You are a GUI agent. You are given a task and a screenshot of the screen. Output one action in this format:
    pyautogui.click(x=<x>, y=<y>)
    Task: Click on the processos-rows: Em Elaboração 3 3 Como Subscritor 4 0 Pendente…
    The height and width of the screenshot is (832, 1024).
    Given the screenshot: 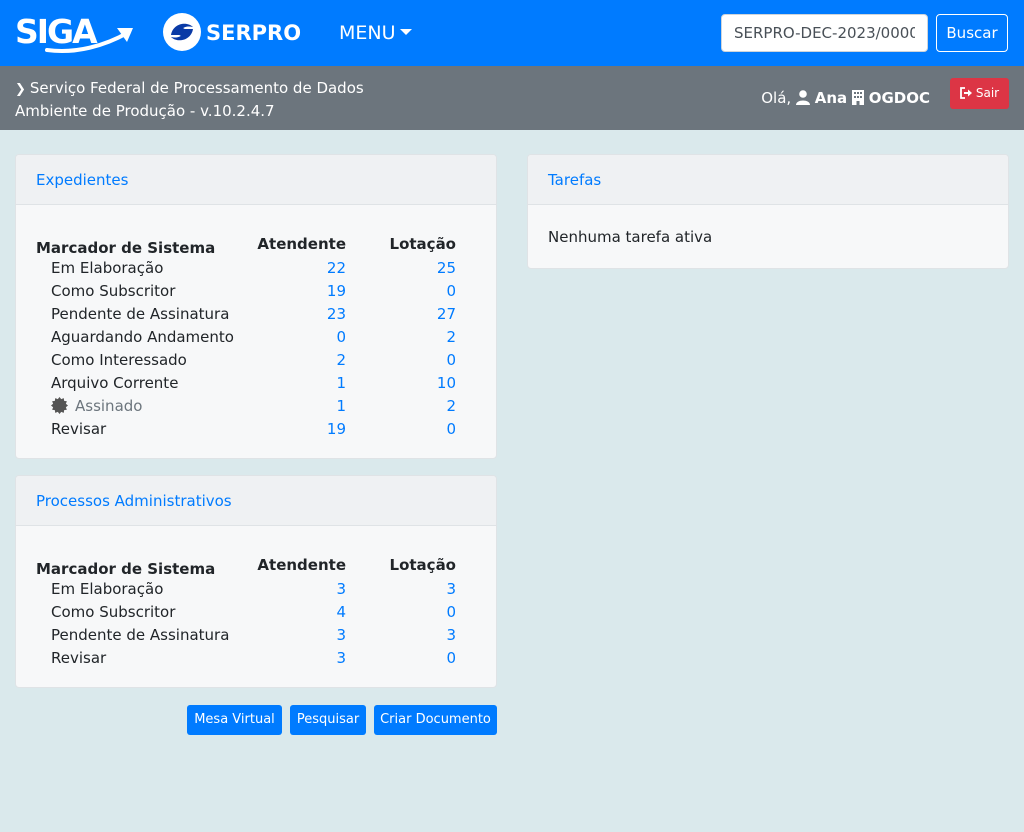 What is the action you would take?
    pyautogui.click(x=256, y=624)
    